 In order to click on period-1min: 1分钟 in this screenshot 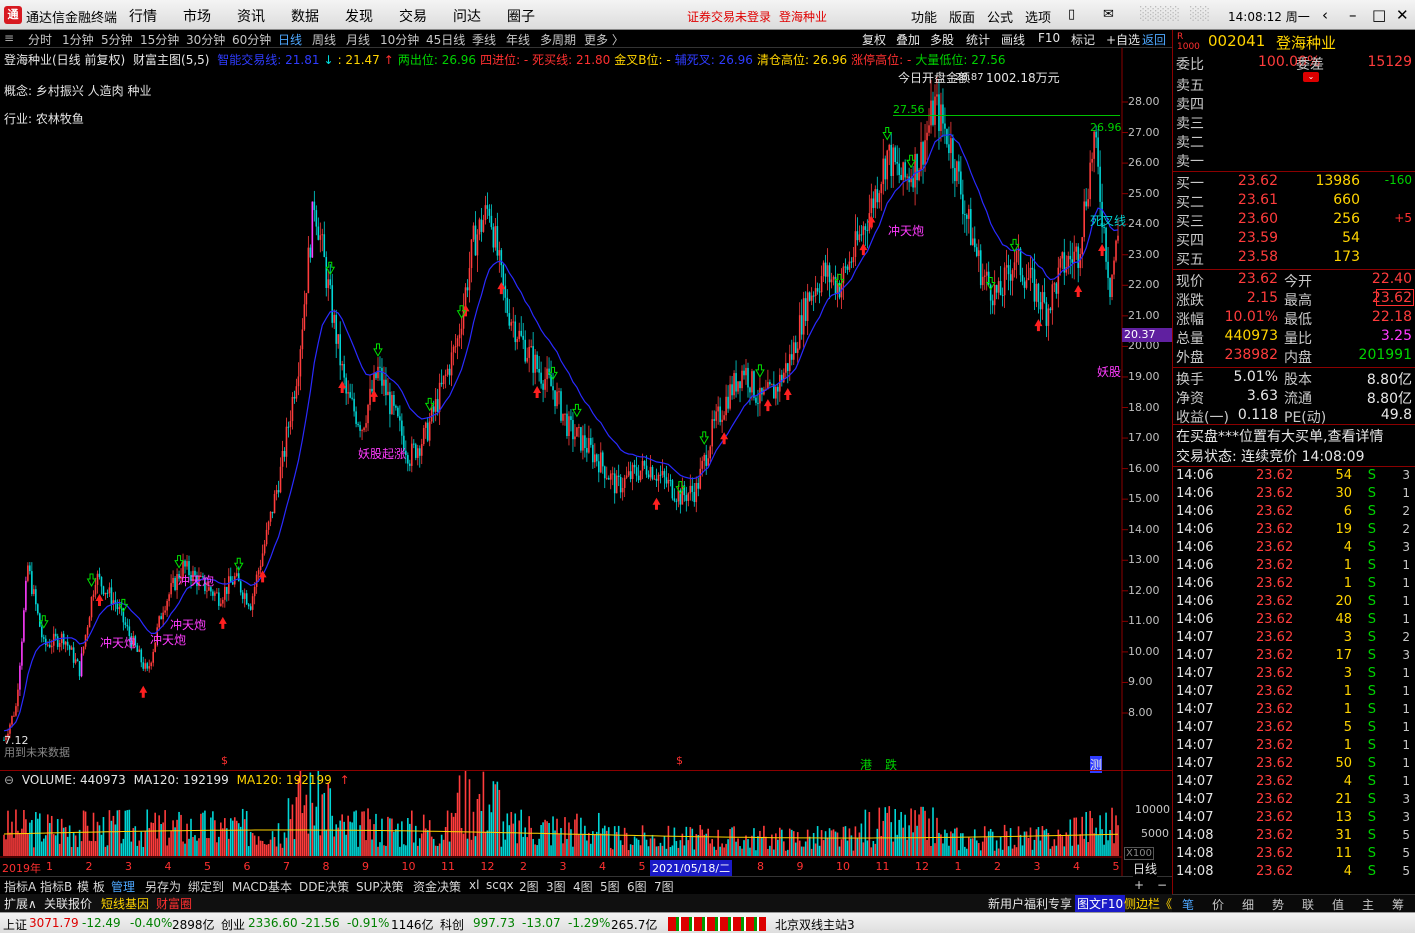, I will do `click(78, 39)`.